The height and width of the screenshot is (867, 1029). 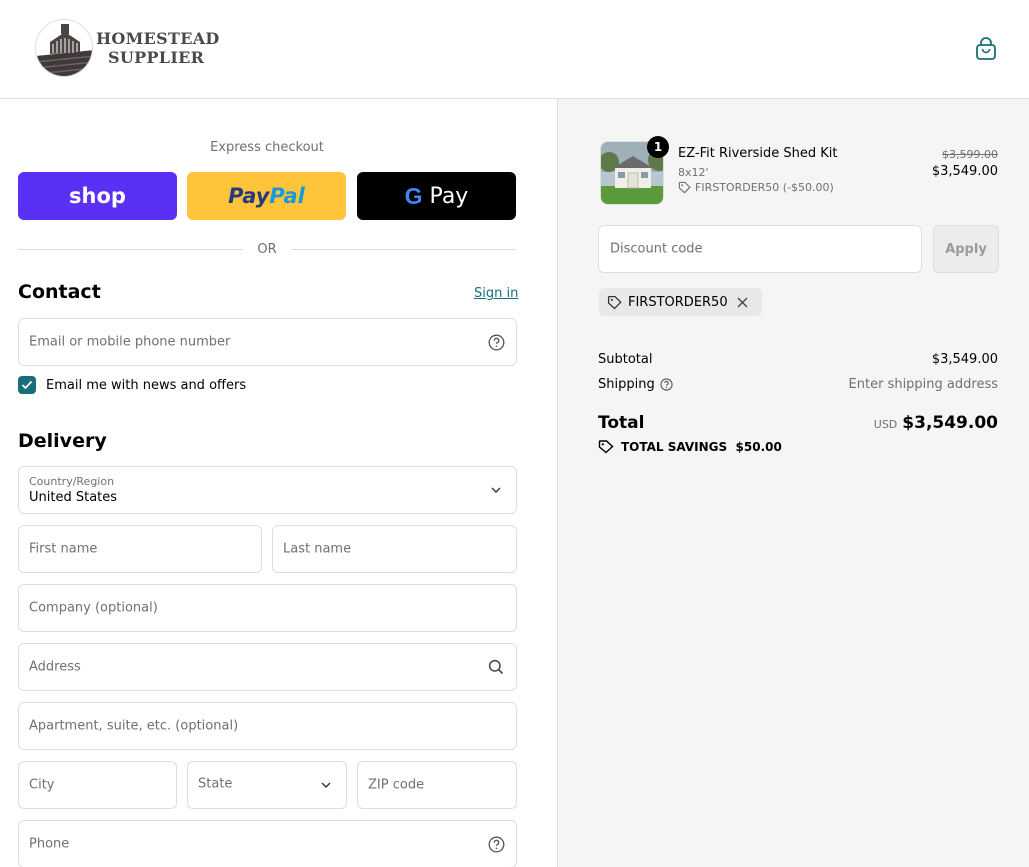 I want to click on city-placeholder: City, so click(x=42, y=785).